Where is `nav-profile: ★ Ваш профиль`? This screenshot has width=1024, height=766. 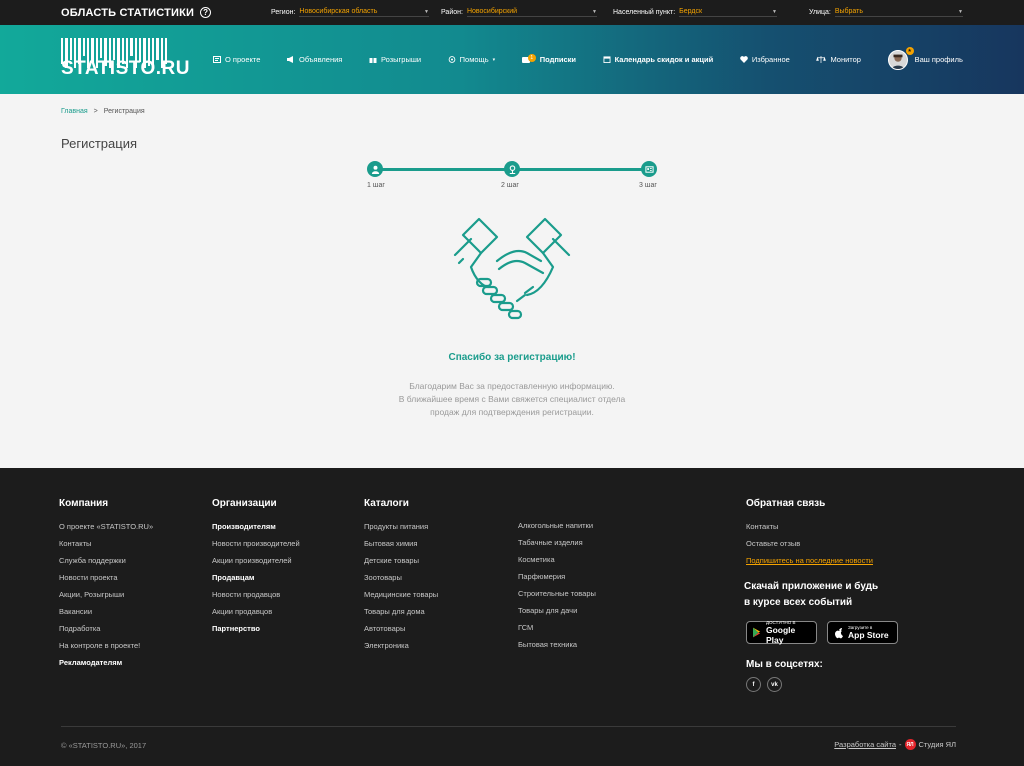 nav-profile: ★ Ваш профиль is located at coordinates (925, 58).